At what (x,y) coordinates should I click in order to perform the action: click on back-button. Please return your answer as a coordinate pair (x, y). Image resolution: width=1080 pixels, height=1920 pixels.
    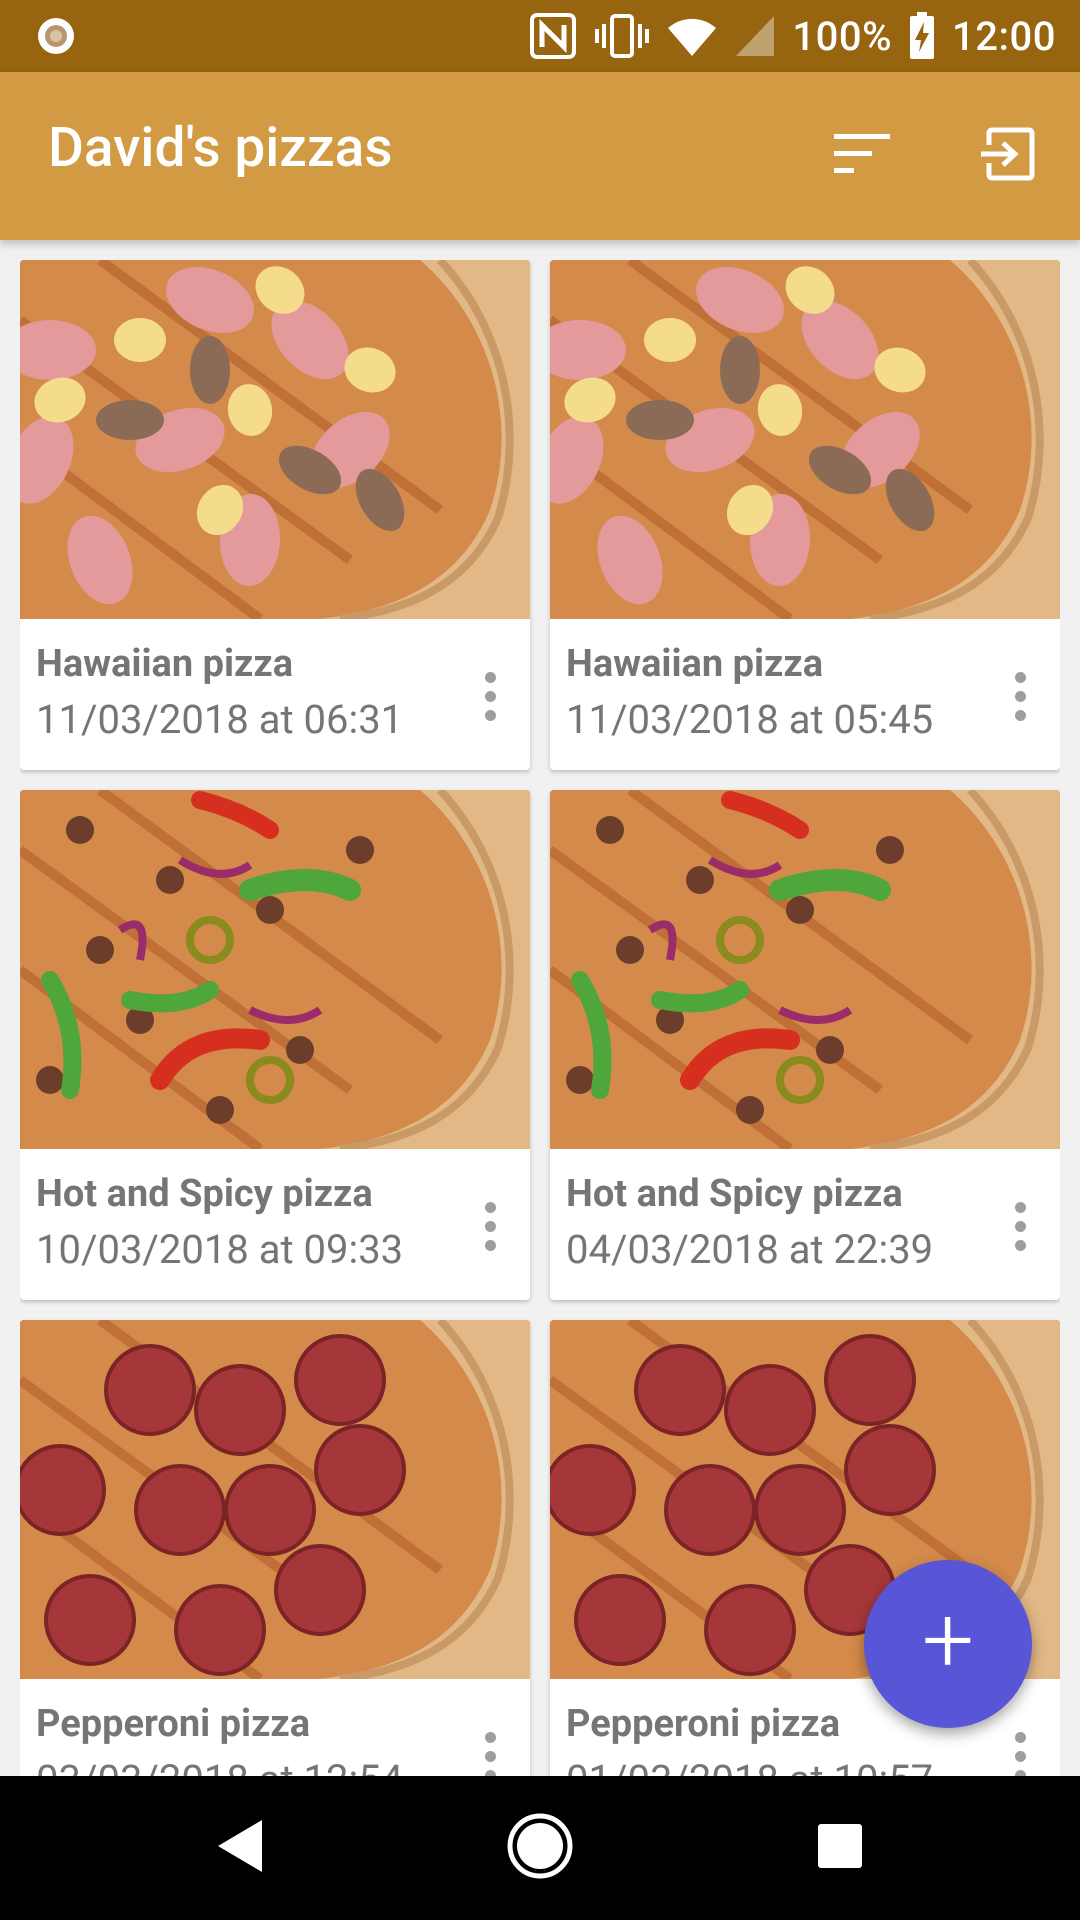
    Looking at the image, I should click on (240, 1848).